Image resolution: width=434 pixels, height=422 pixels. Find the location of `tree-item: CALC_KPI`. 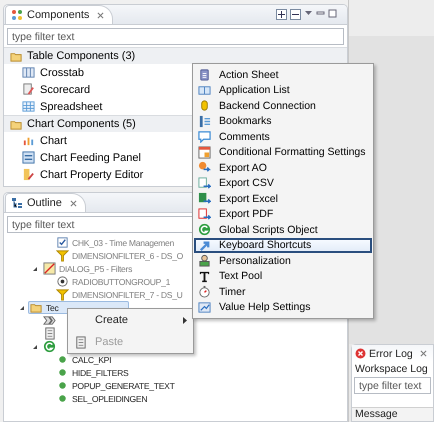

tree-item: CALC_KPI is located at coordinates (84, 359).